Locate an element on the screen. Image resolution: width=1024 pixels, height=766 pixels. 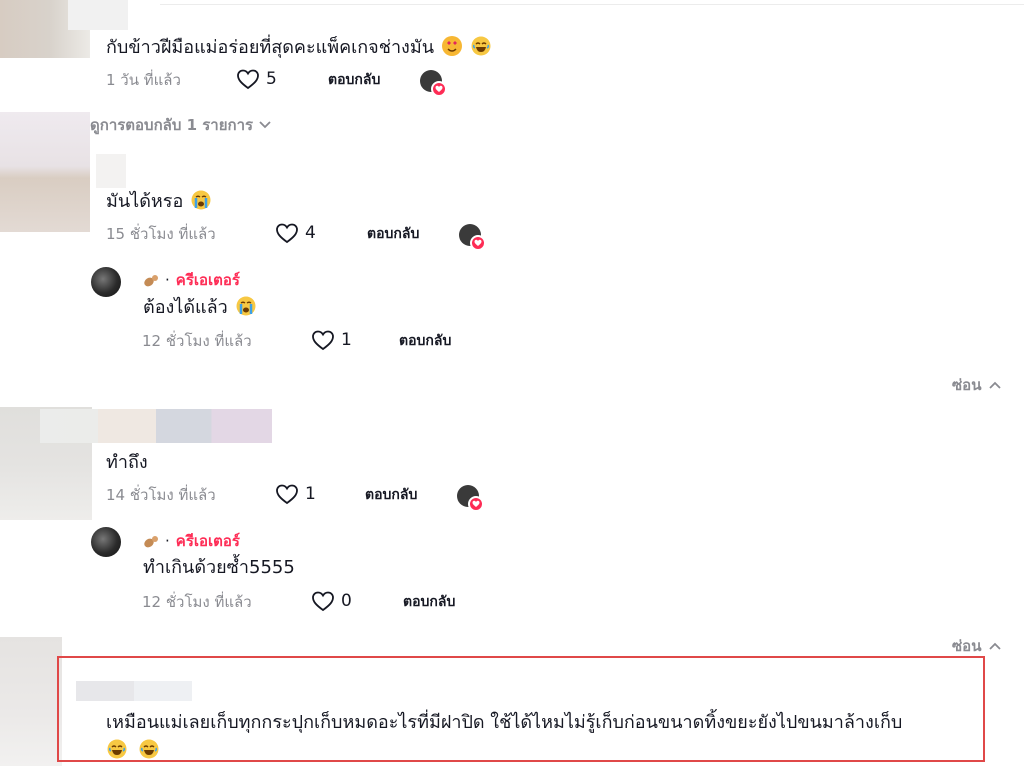
highlight-box is located at coordinates (521, 709).